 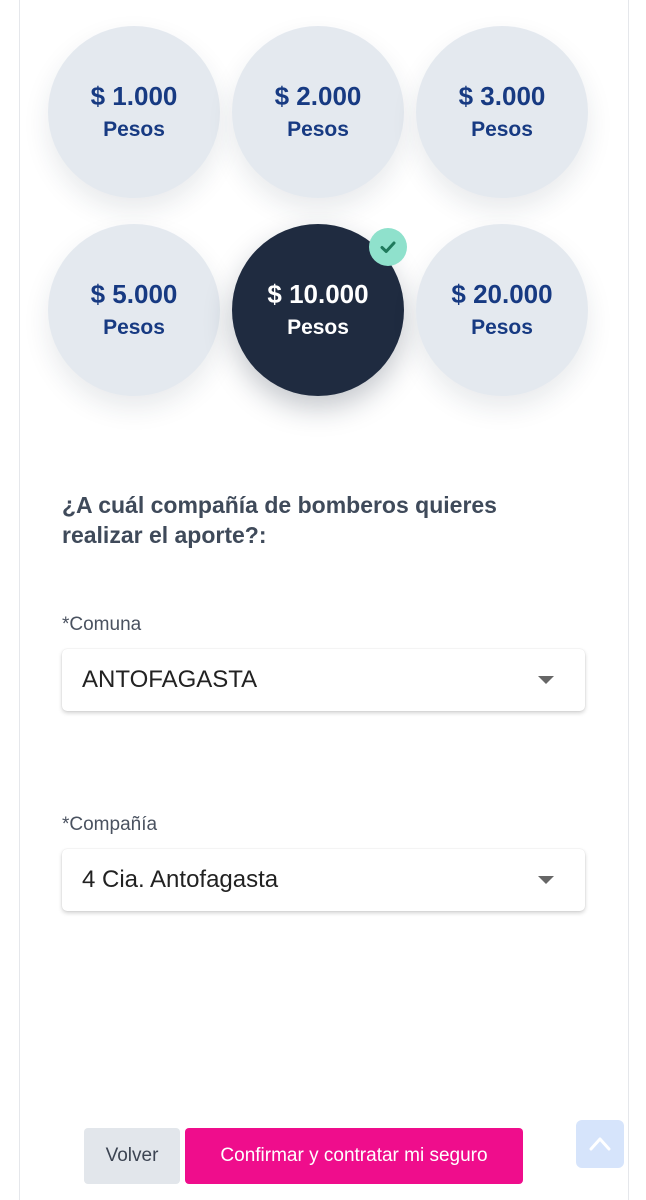 What do you see at coordinates (134, 112) in the screenshot?
I see `amount-option-1000: $ 1.000 Pesos` at bounding box center [134, 112].